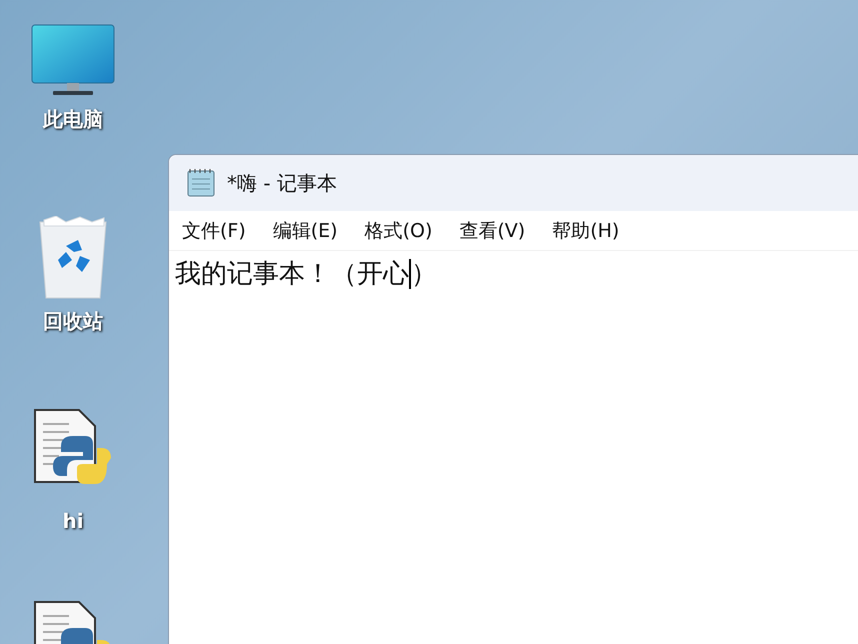  I want to click on shortcut-label: 此电脑, so click(73, 119).